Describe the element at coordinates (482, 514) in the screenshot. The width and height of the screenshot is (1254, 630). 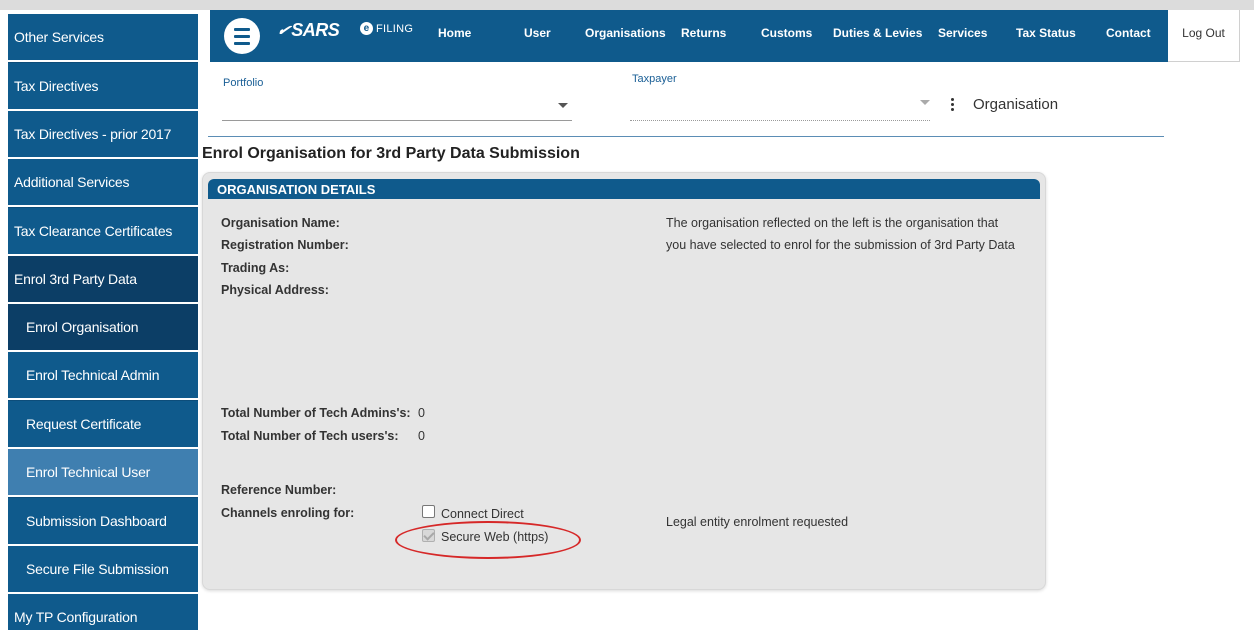
I see `connect-direct-label: Connect Direct` at that location.